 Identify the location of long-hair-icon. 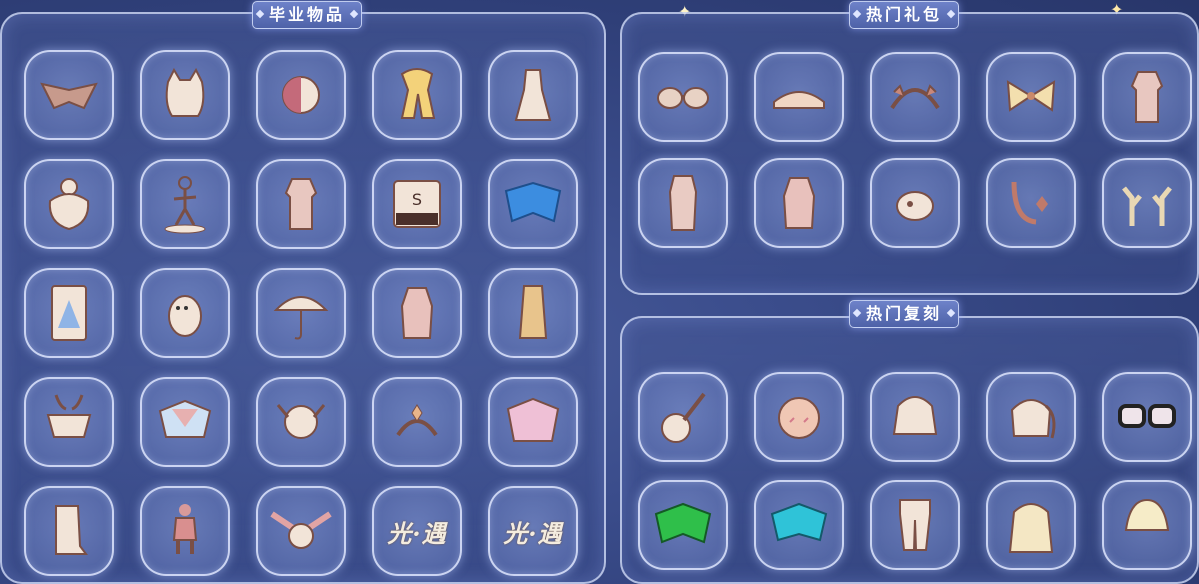
(1031, 528).